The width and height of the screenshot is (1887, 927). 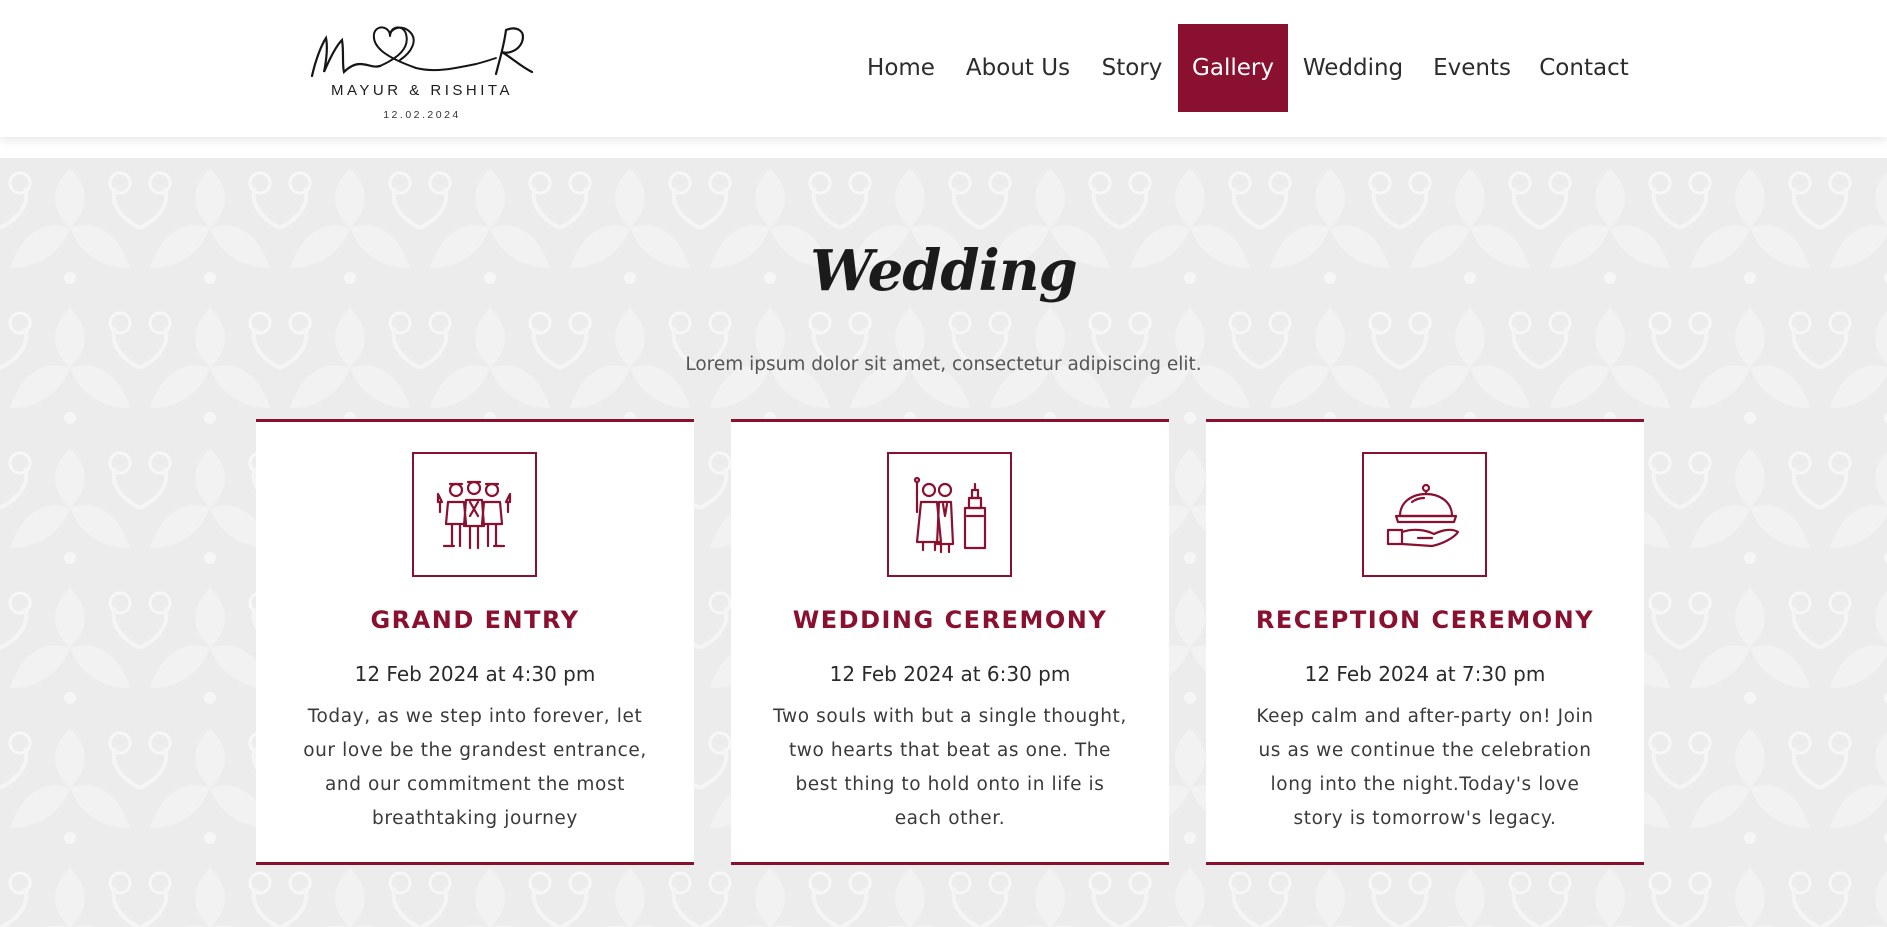 What do you see at coordinates (901, 68) in the screenshot?
I see `nav-home: Home` at bounding box center [901, 68].